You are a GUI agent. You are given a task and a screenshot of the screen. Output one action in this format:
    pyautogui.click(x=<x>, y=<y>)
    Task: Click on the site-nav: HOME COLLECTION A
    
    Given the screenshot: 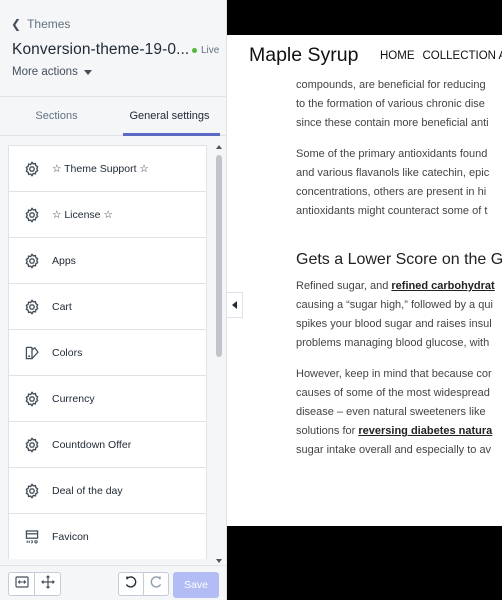 What is the action you would take?
    pyautogui.click(x=441, y=56)
    